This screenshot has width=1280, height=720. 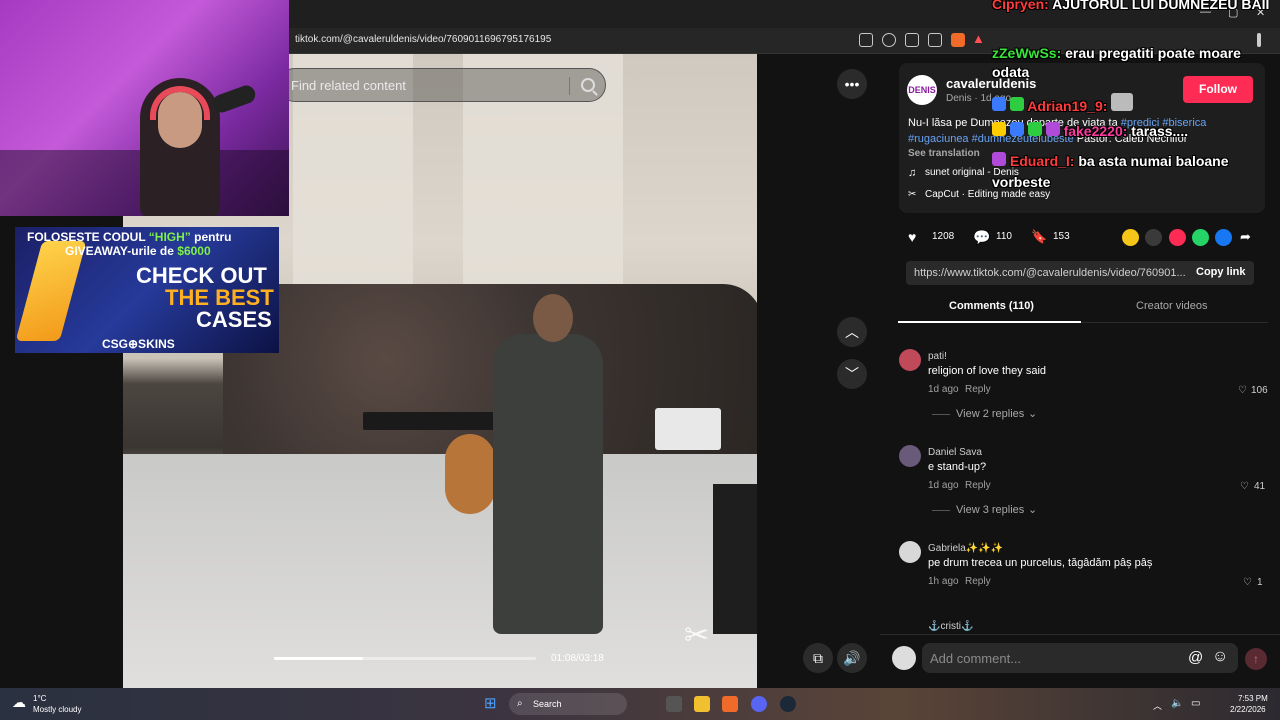 What do you see at coordinates (912, 40) in the screenshot?
I see `cast-icon` at bounding box center [912, 40].